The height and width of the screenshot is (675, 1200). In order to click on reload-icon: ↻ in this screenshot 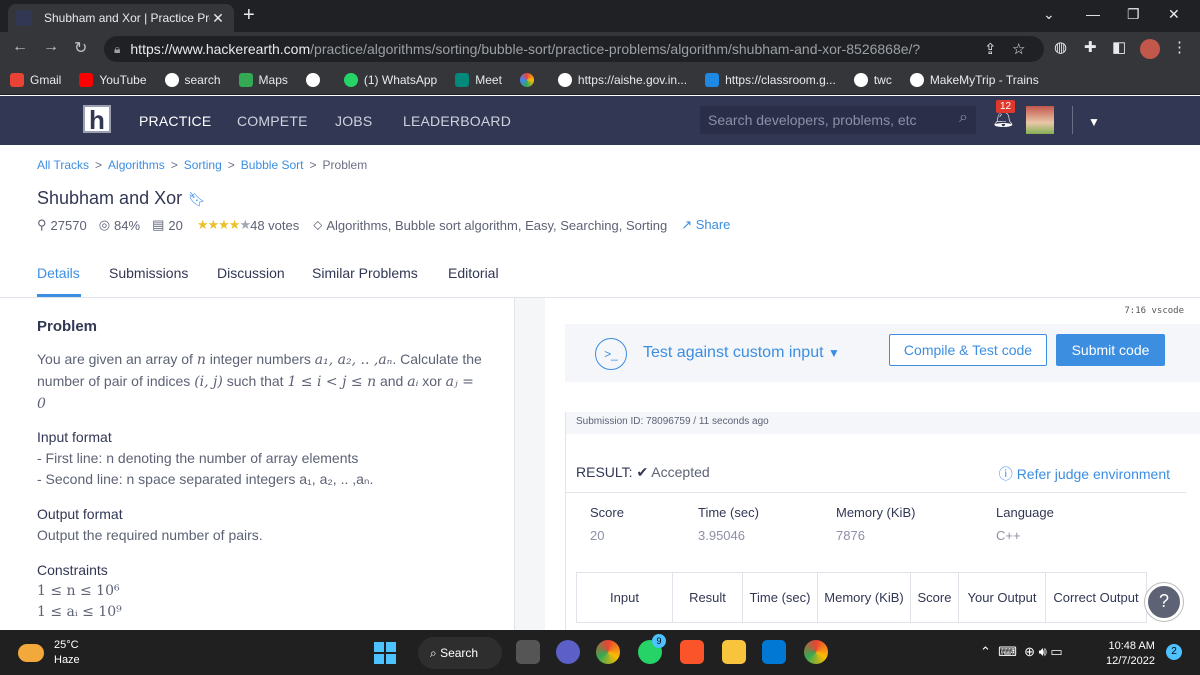, I will do `click(80, 48)`.